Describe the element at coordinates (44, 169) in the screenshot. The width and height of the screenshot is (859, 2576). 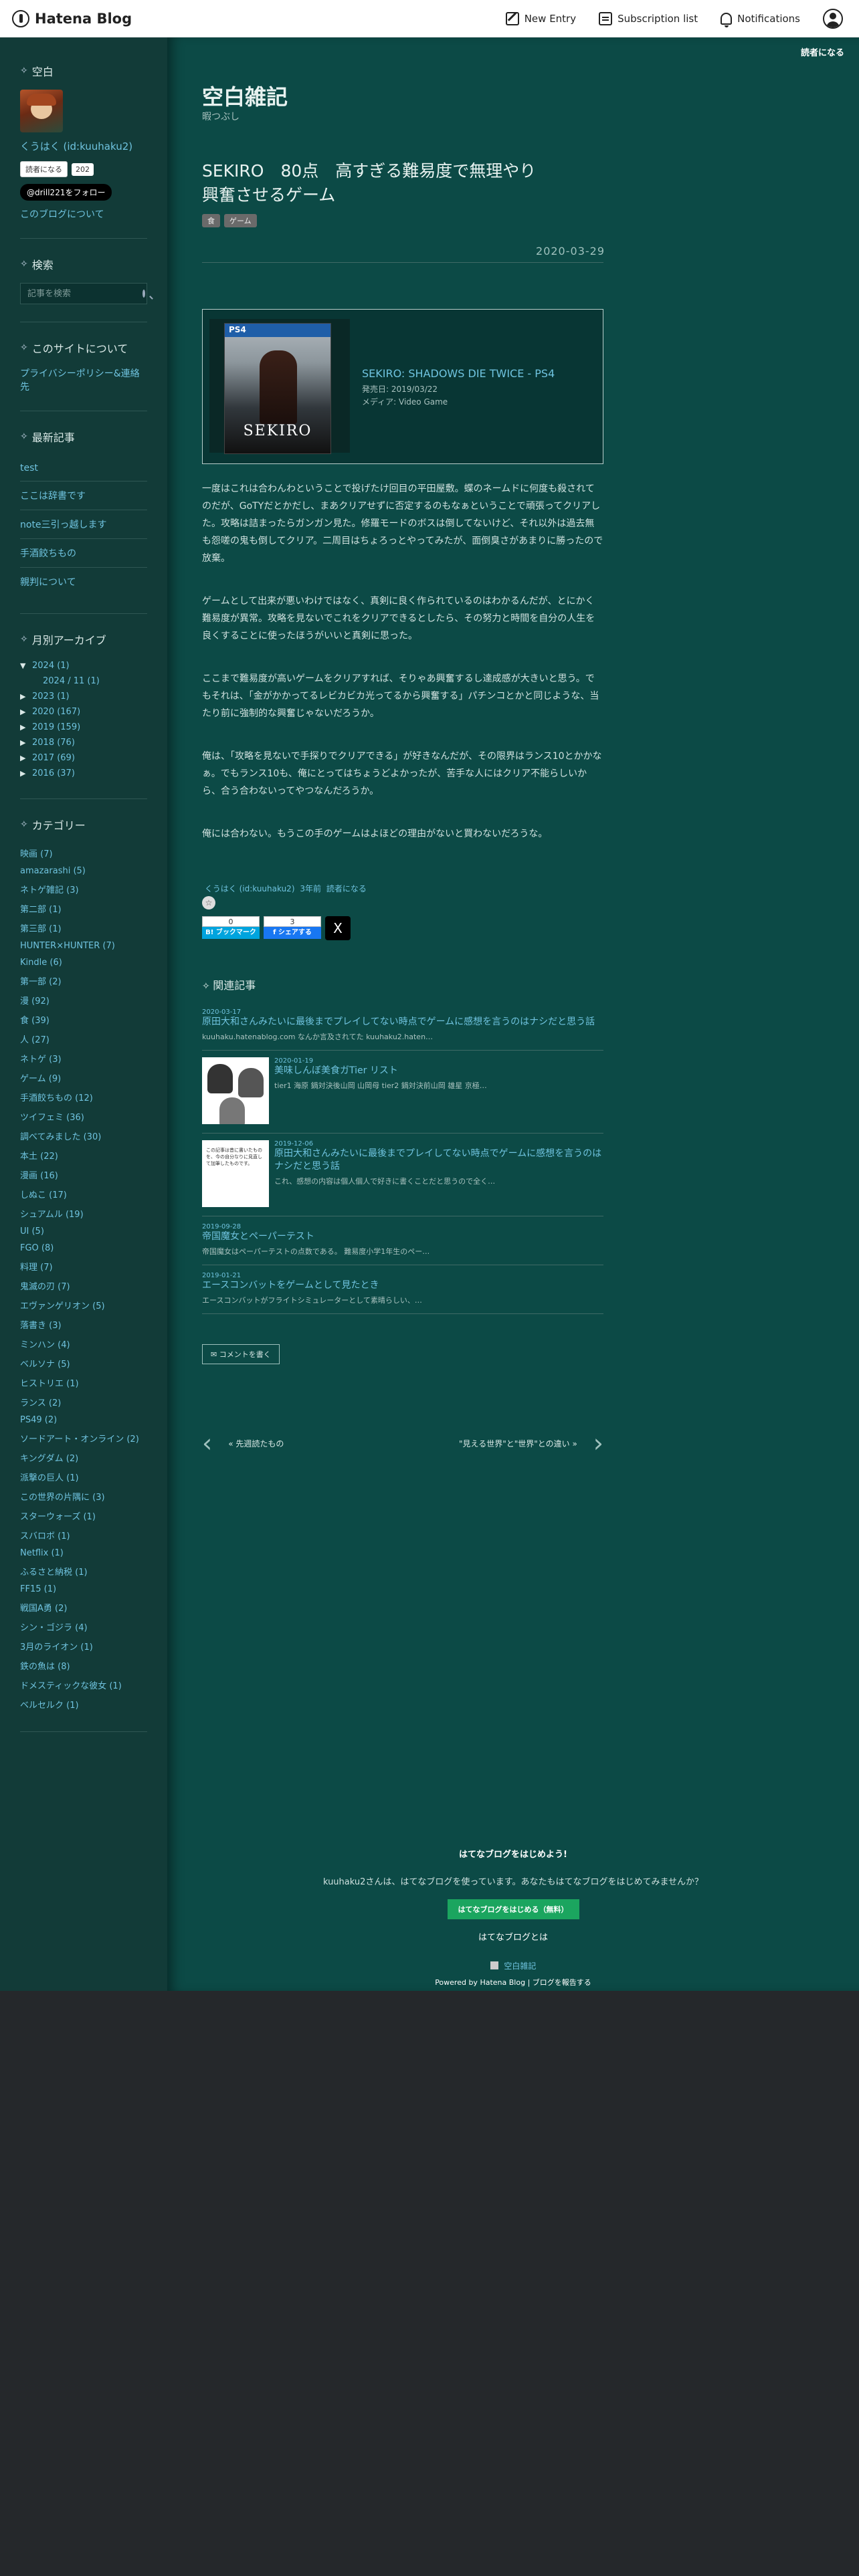
I see `subscribe-button: 読者になる` at that location.